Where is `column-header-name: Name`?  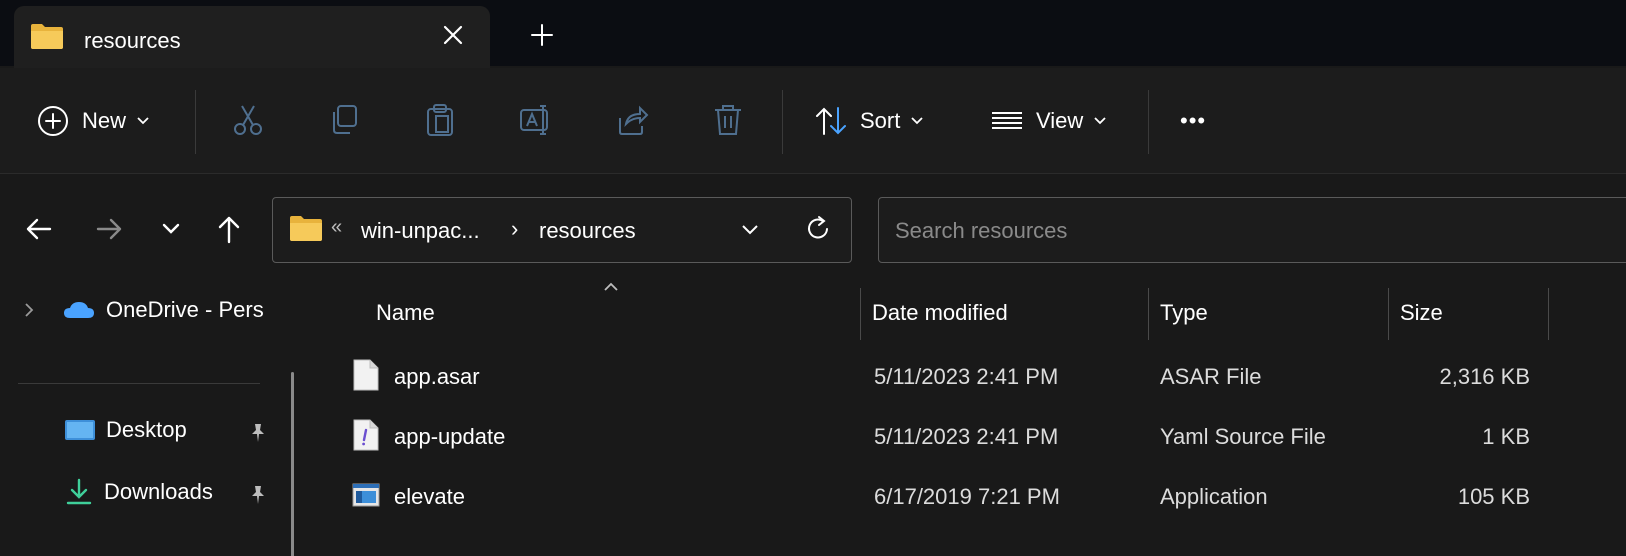 column-header-name: Name is located at coordinates (405, 313).